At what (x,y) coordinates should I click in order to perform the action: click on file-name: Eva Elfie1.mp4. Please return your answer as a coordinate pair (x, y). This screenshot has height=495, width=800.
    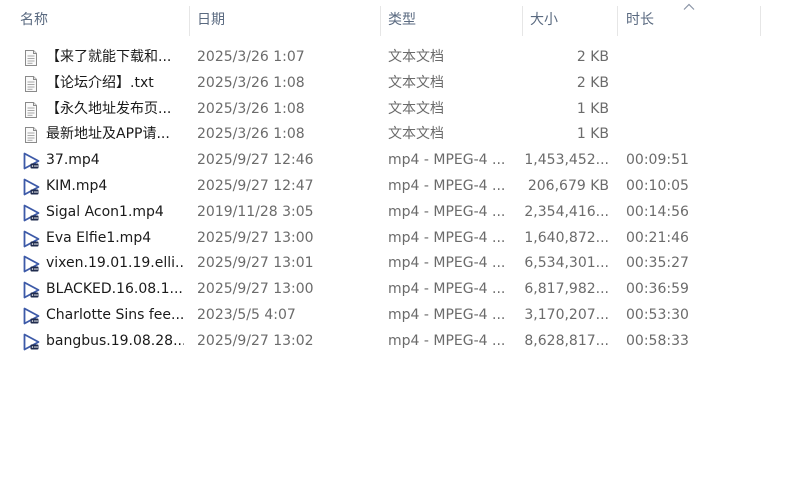
    Looking at the image, I should click on (99, 237).